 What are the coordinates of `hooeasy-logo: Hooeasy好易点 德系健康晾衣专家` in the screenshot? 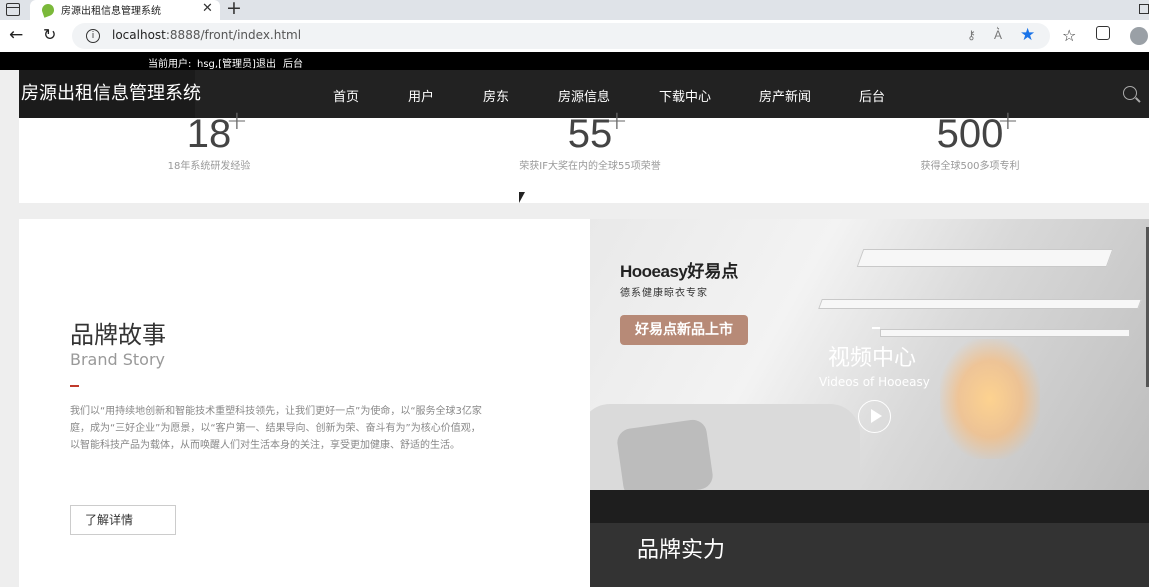 It's located at (679, 278).